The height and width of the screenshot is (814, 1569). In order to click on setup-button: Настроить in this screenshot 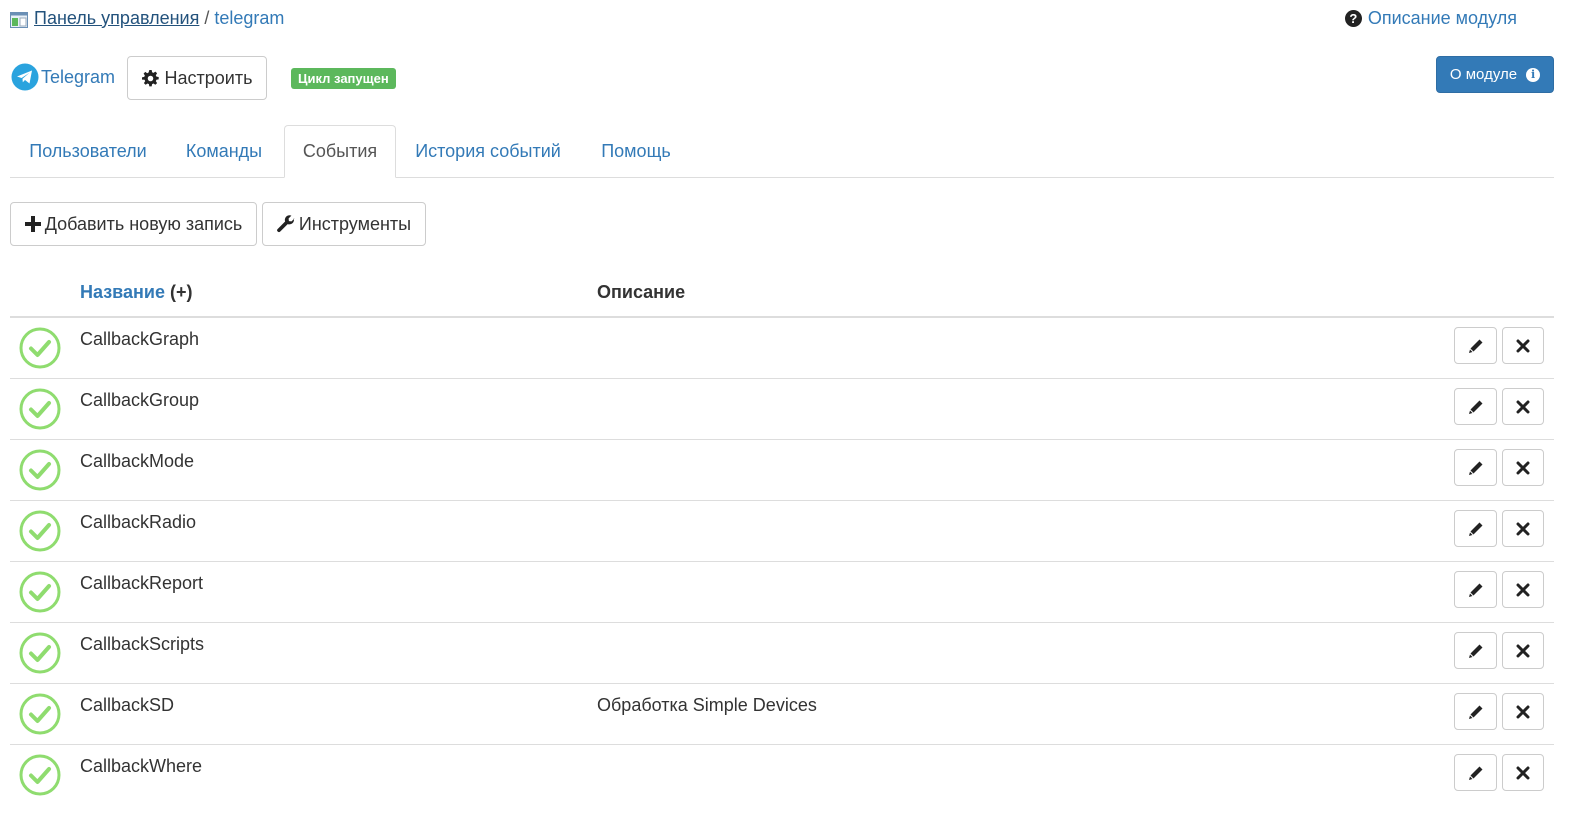, I will do `click(197, 78)`.